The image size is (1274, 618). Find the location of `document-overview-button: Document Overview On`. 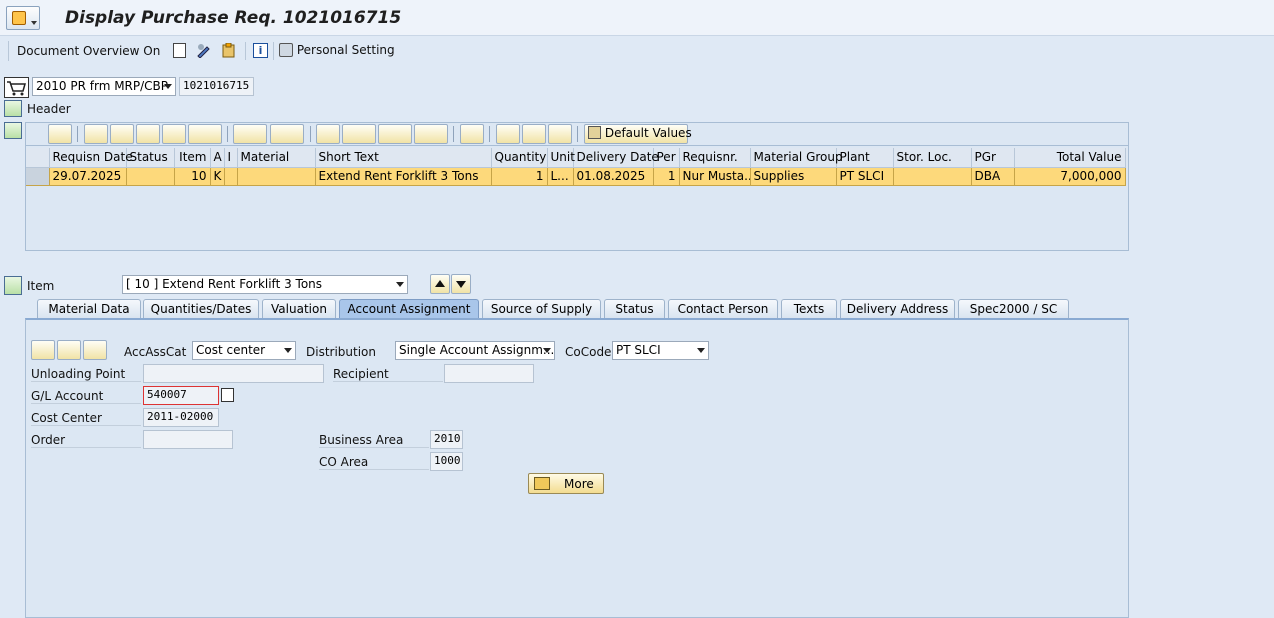

document-overview-button: Document Overview On is located at coordinates (88, 51).